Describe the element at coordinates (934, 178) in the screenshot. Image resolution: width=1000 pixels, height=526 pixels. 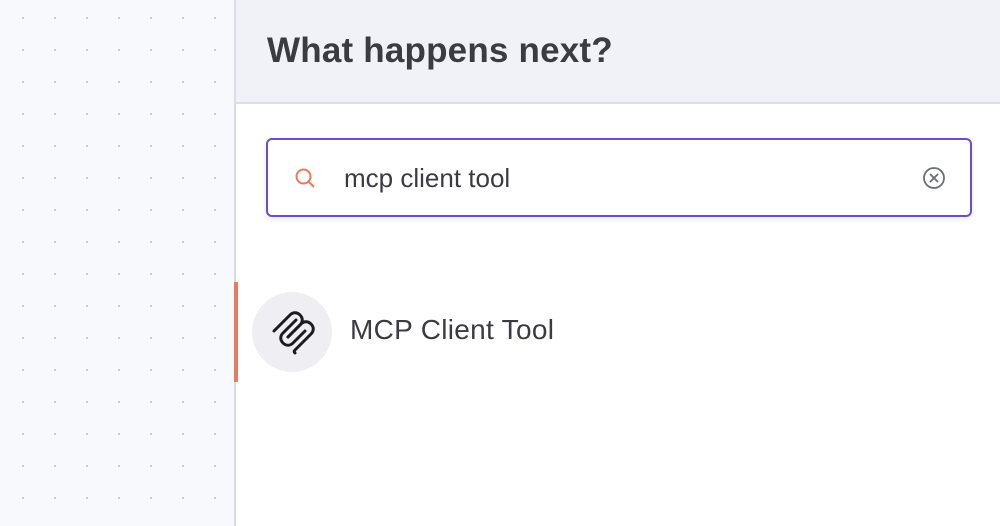
I see `clear-search-icon` at that location.